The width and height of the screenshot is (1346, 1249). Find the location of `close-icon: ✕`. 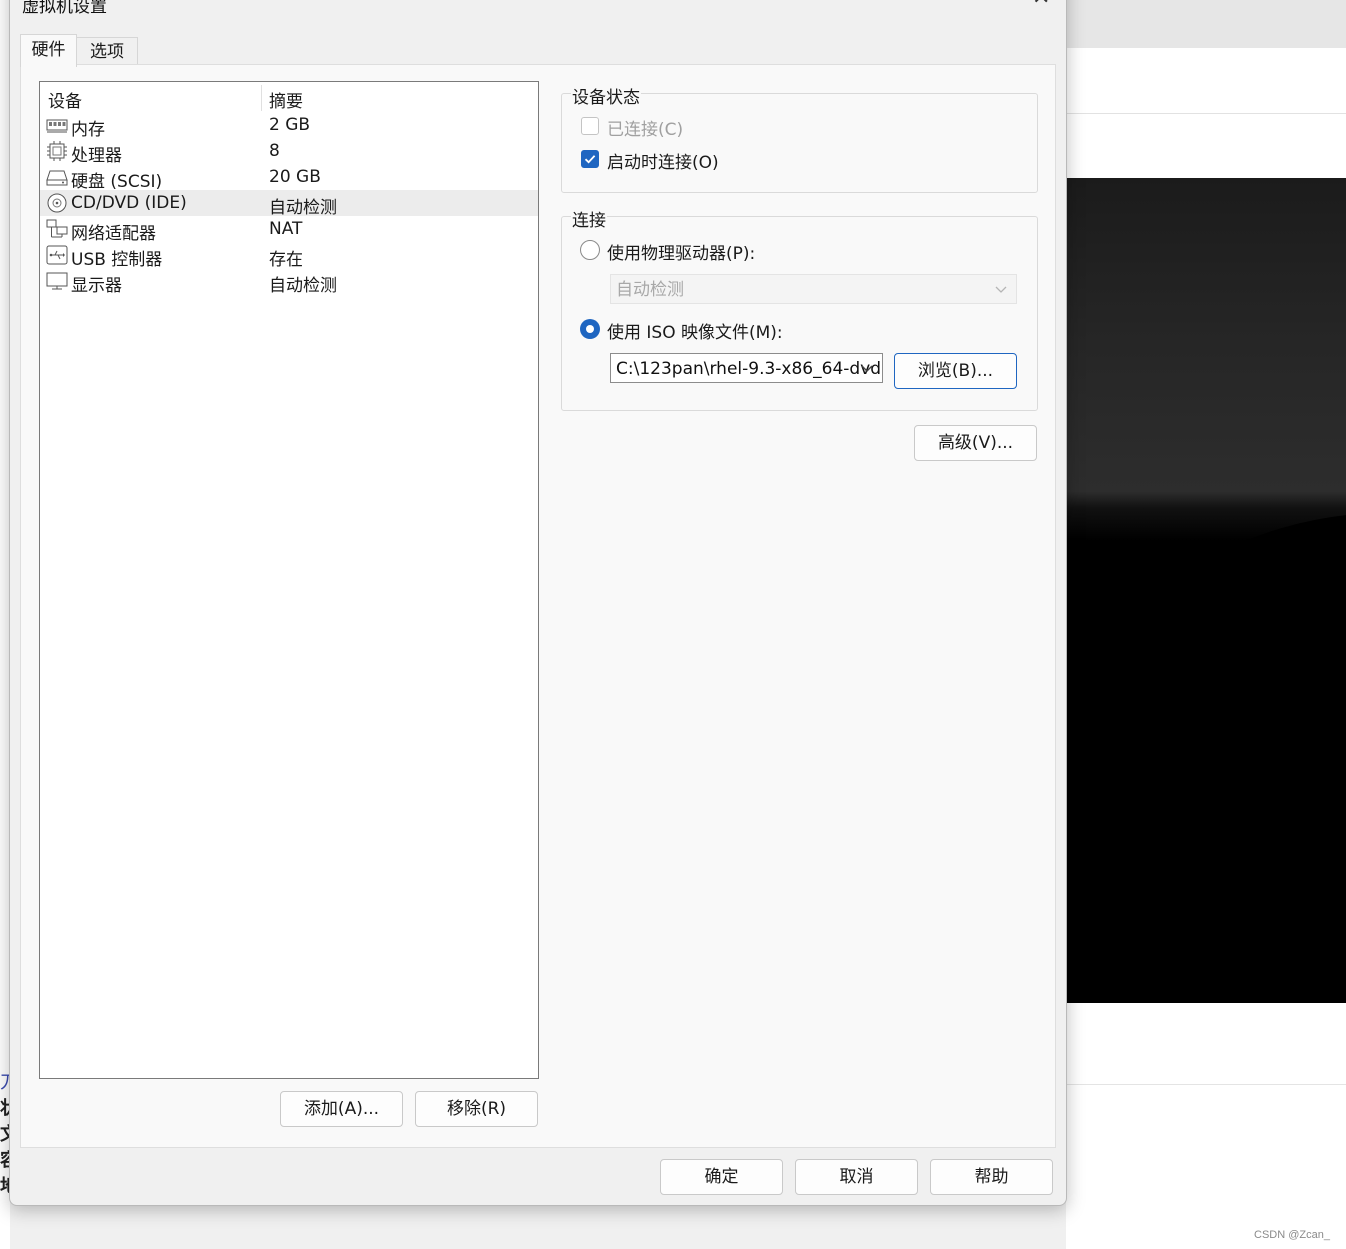

close-icon: ✕ is located at coordinates (1041, 4).